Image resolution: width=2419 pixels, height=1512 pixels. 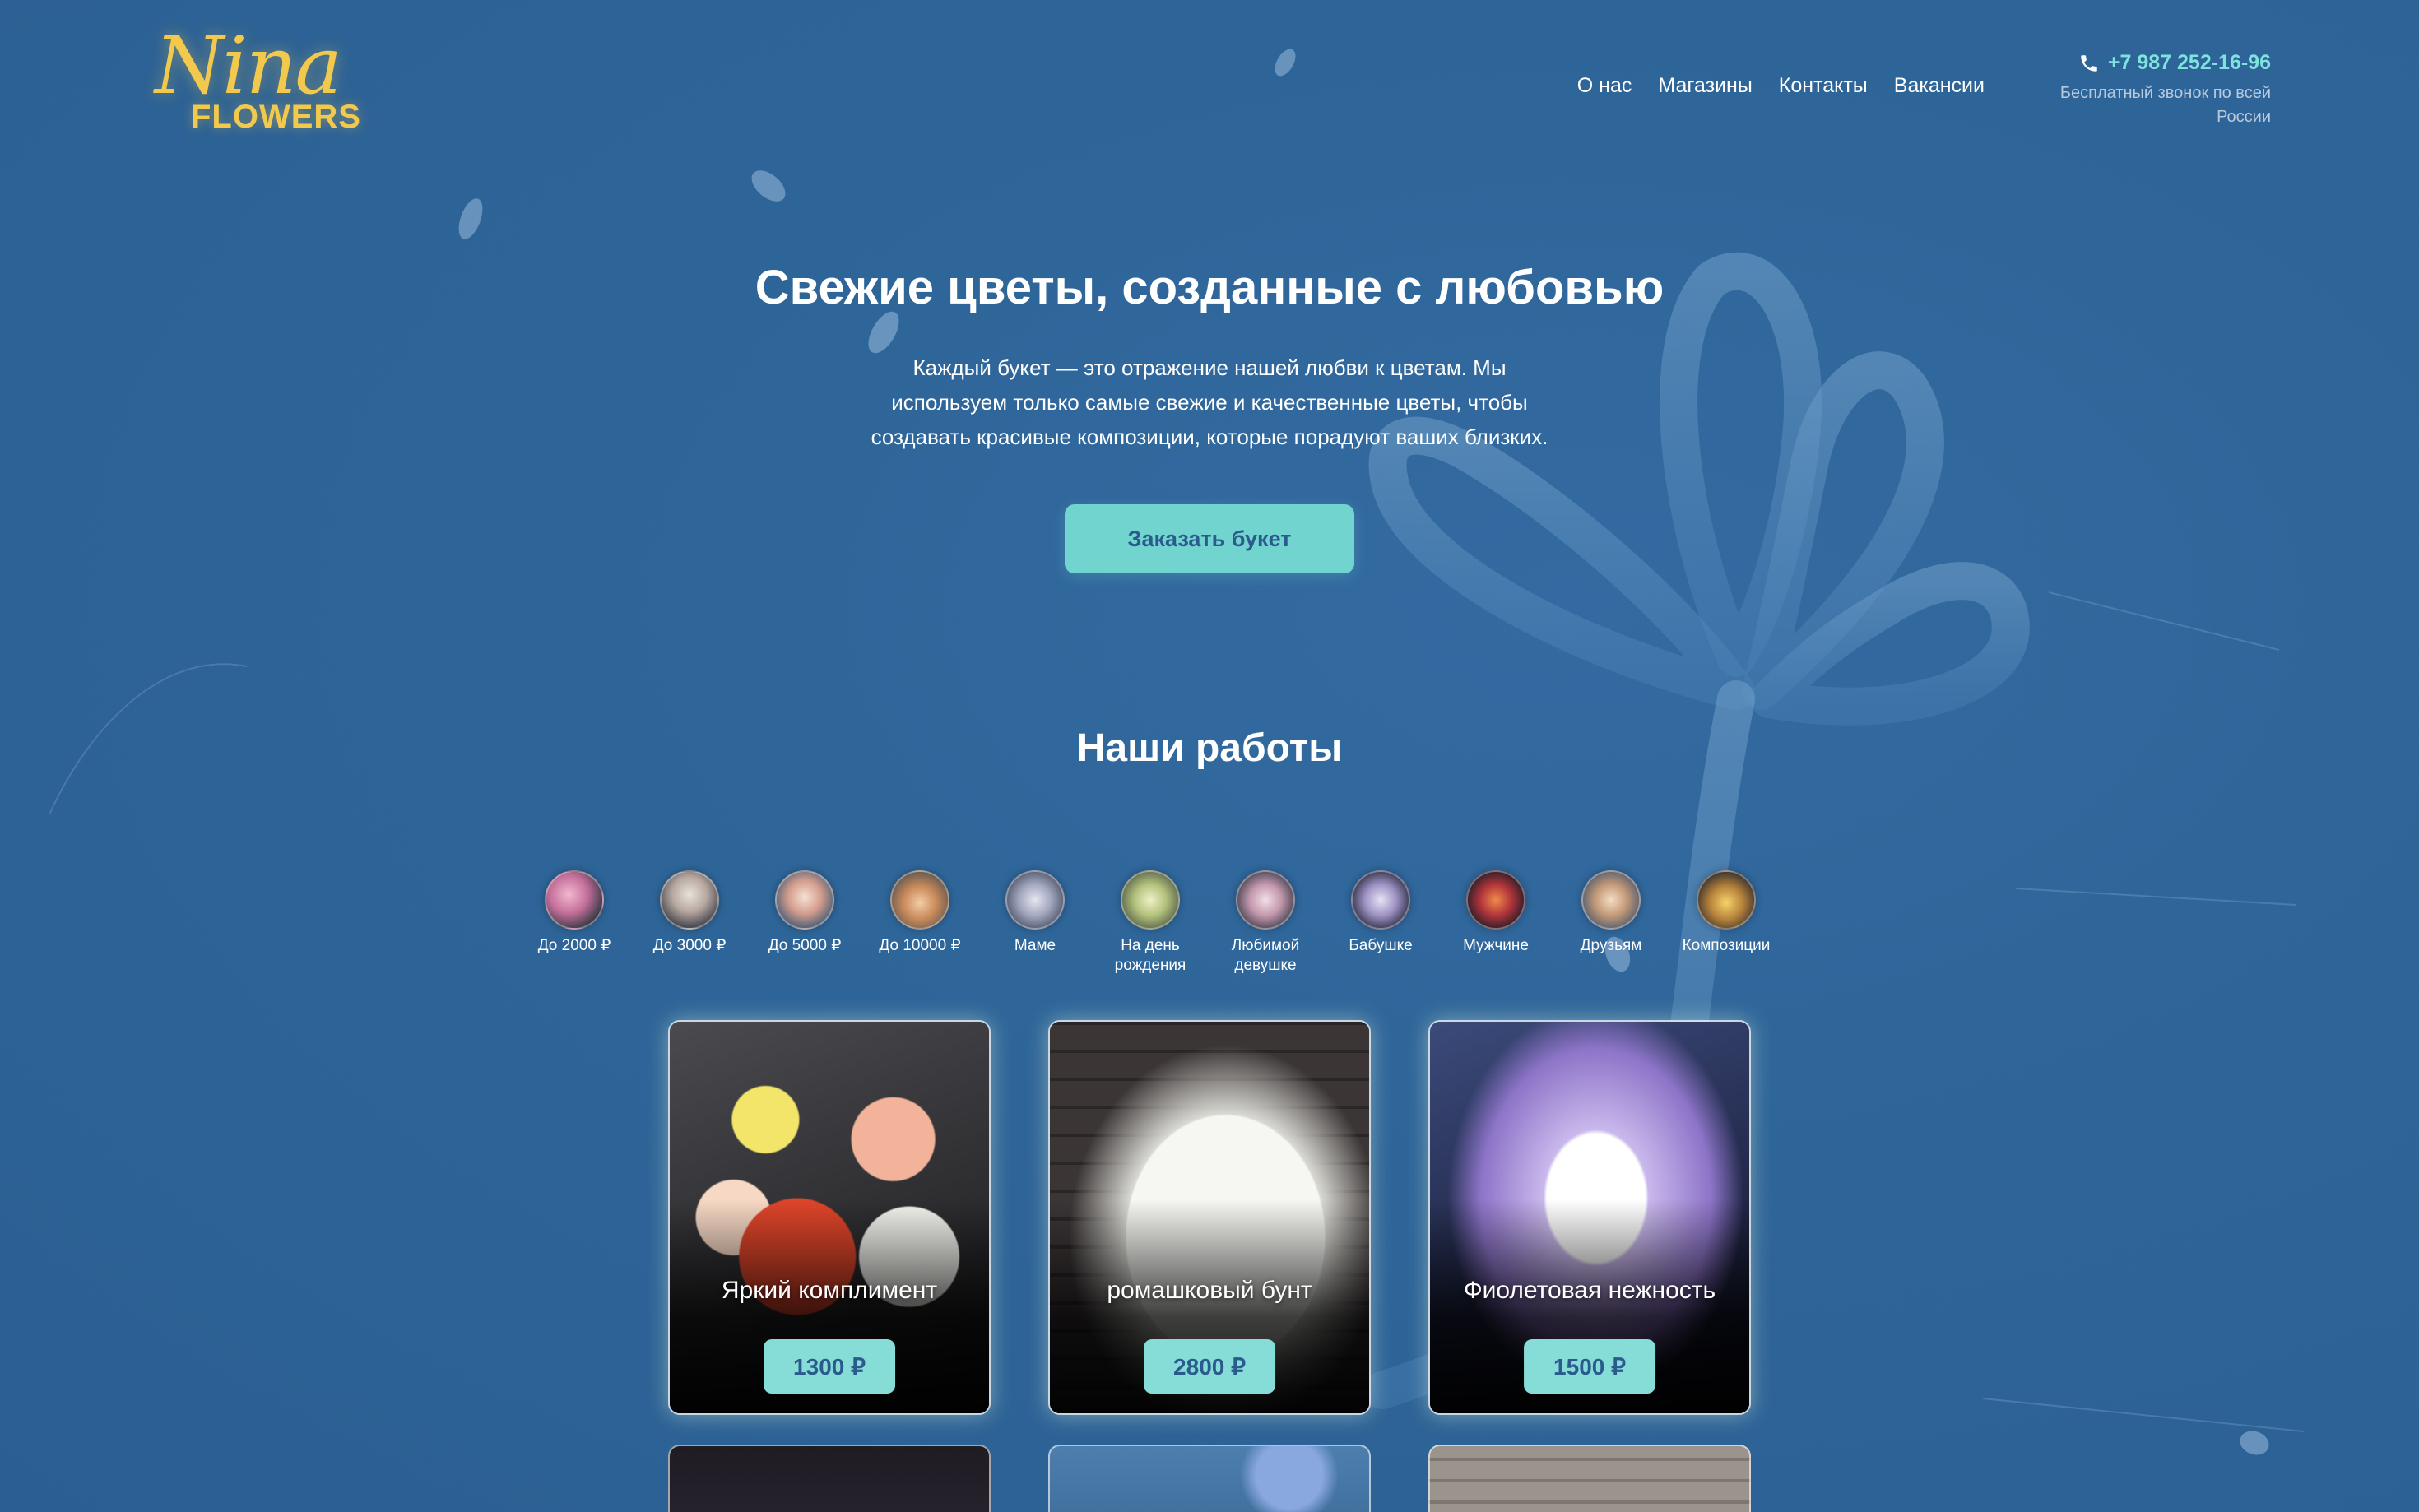 What do you see at coordinates (2089, 63) in the screenshot?
I see `phone-icon` at bounding box center [2089, 63].